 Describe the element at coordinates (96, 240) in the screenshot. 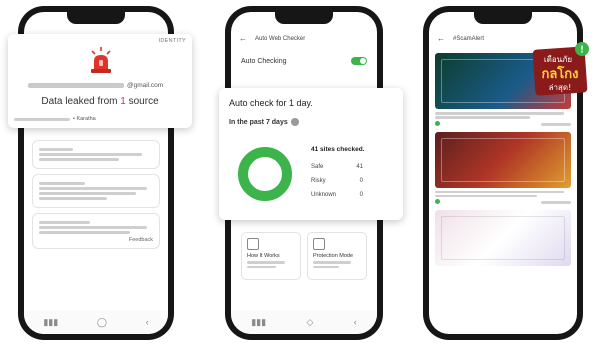

I see `feedback-button: Feedback` at that location.